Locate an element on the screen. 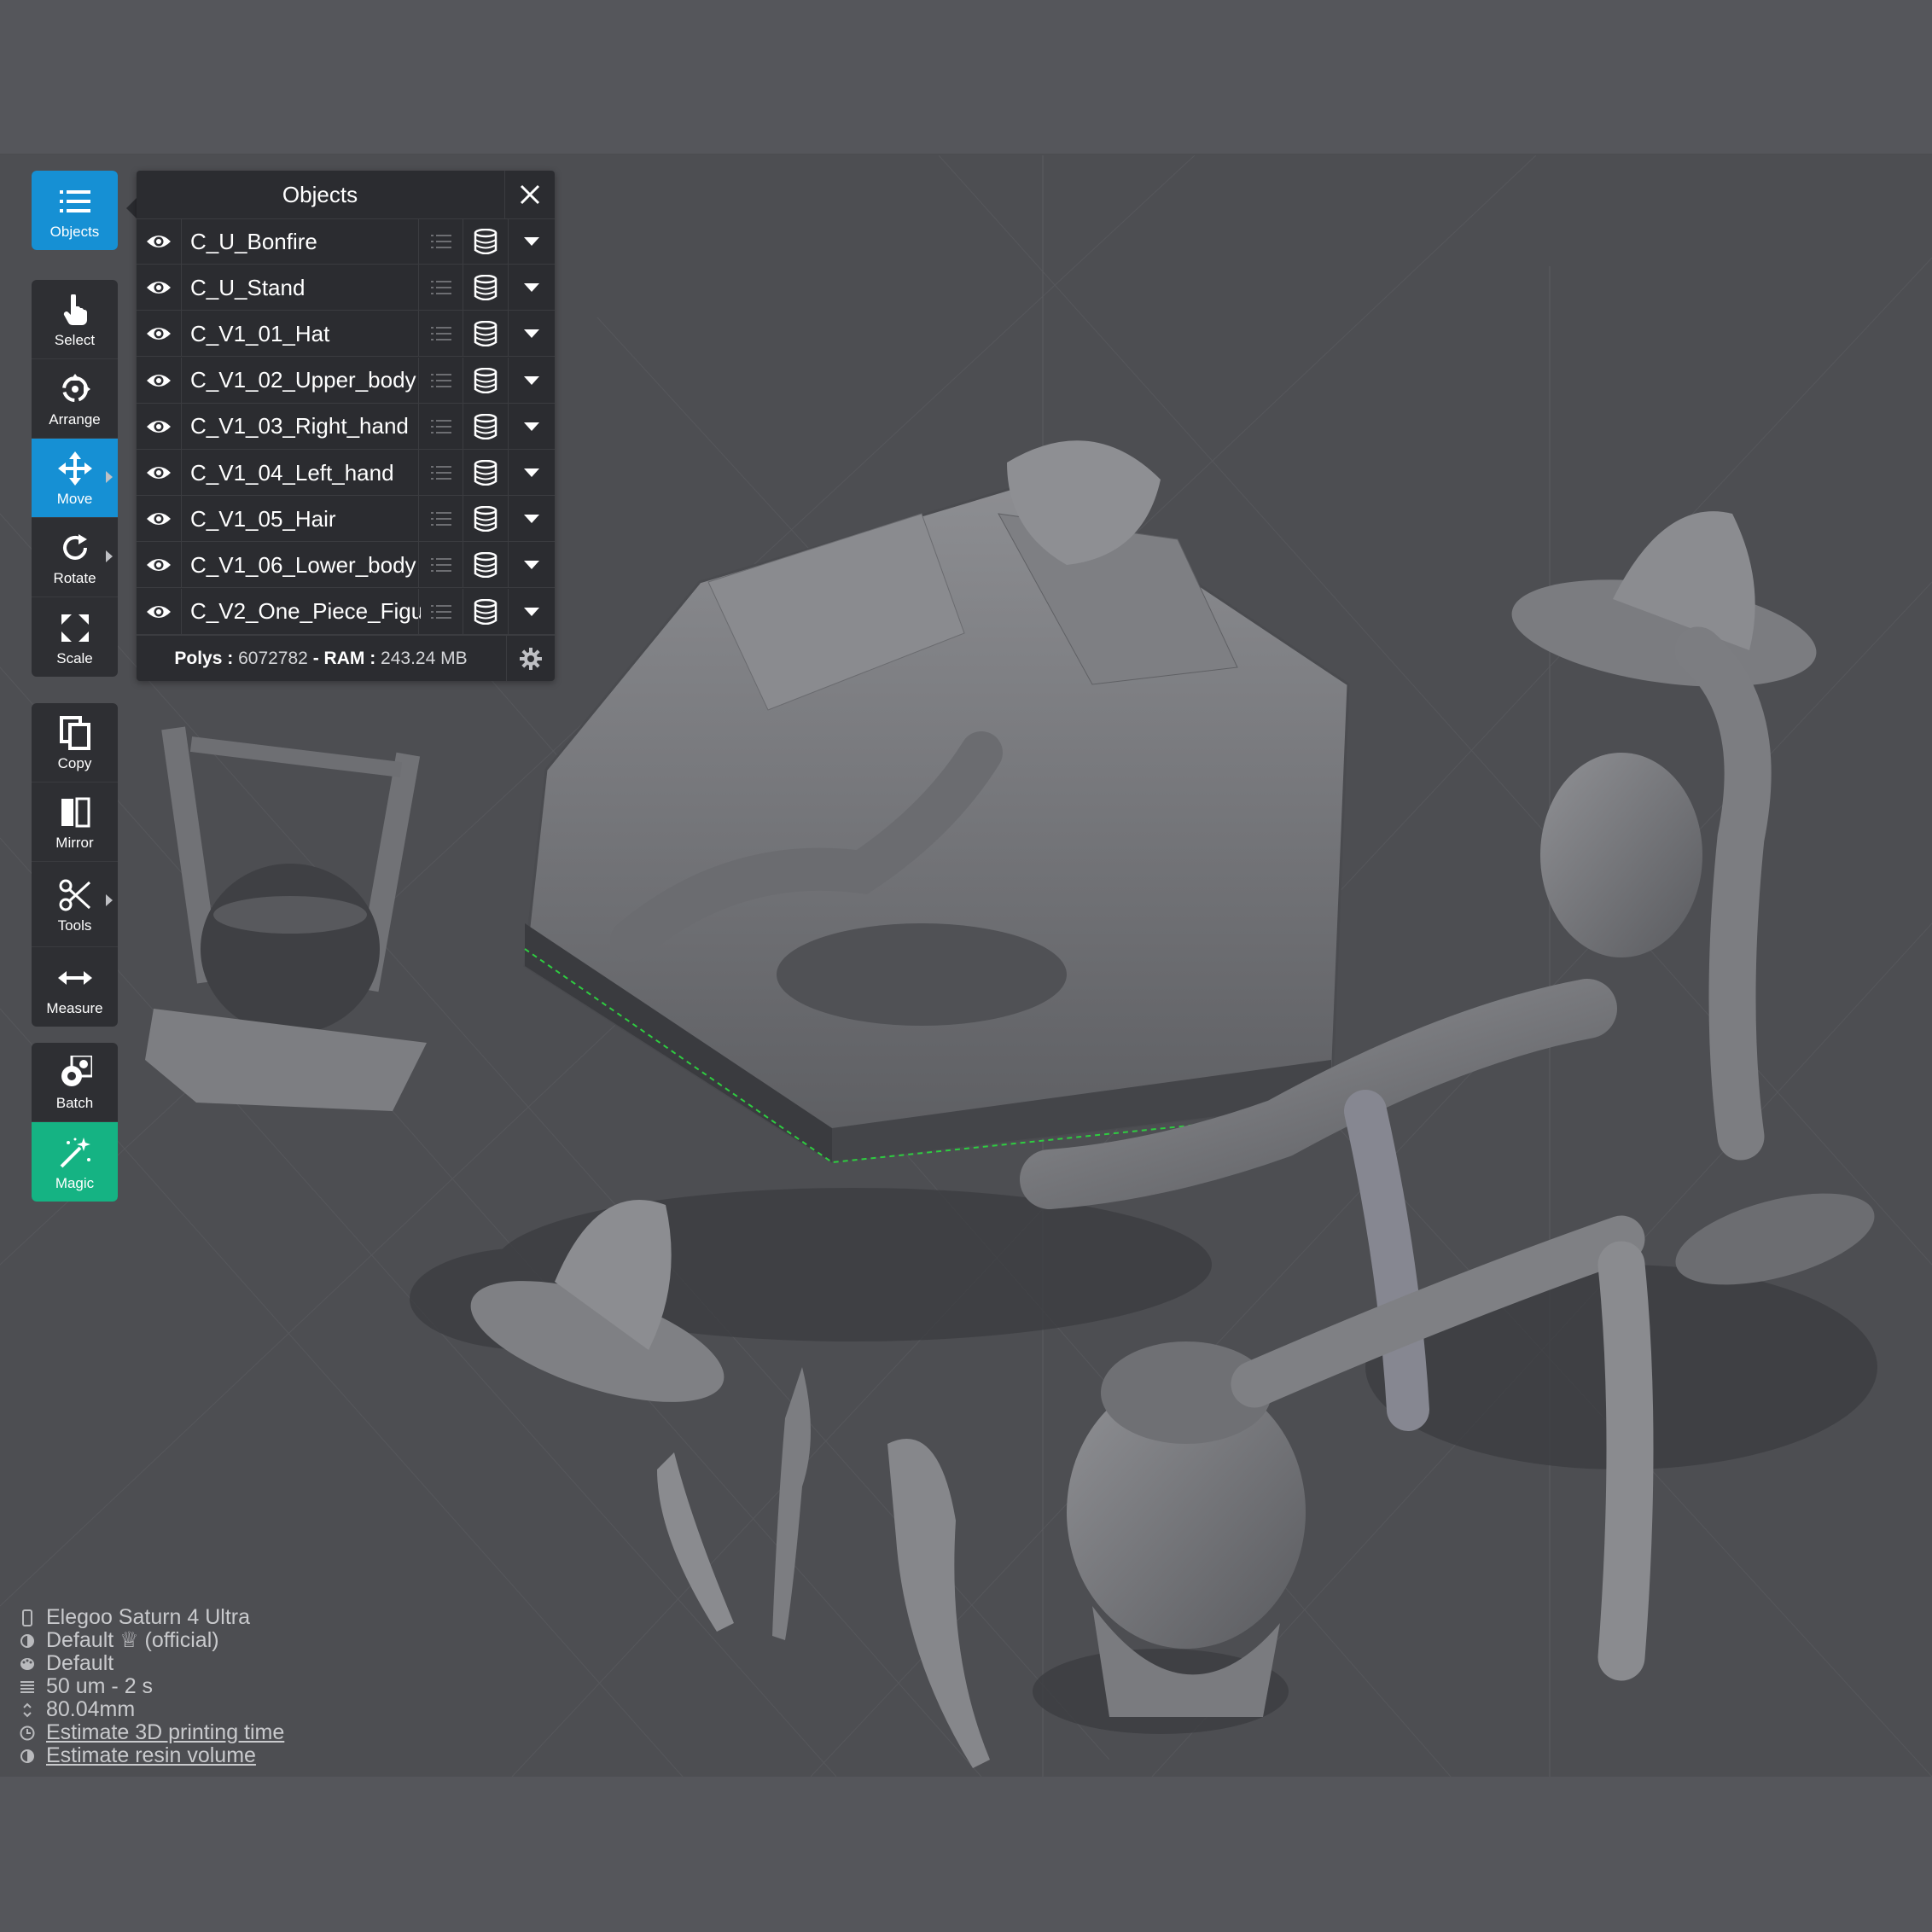 The image size is (1932, 1932). object-row: C_V1_04_Left_hand is located at coordinates (346, 473).